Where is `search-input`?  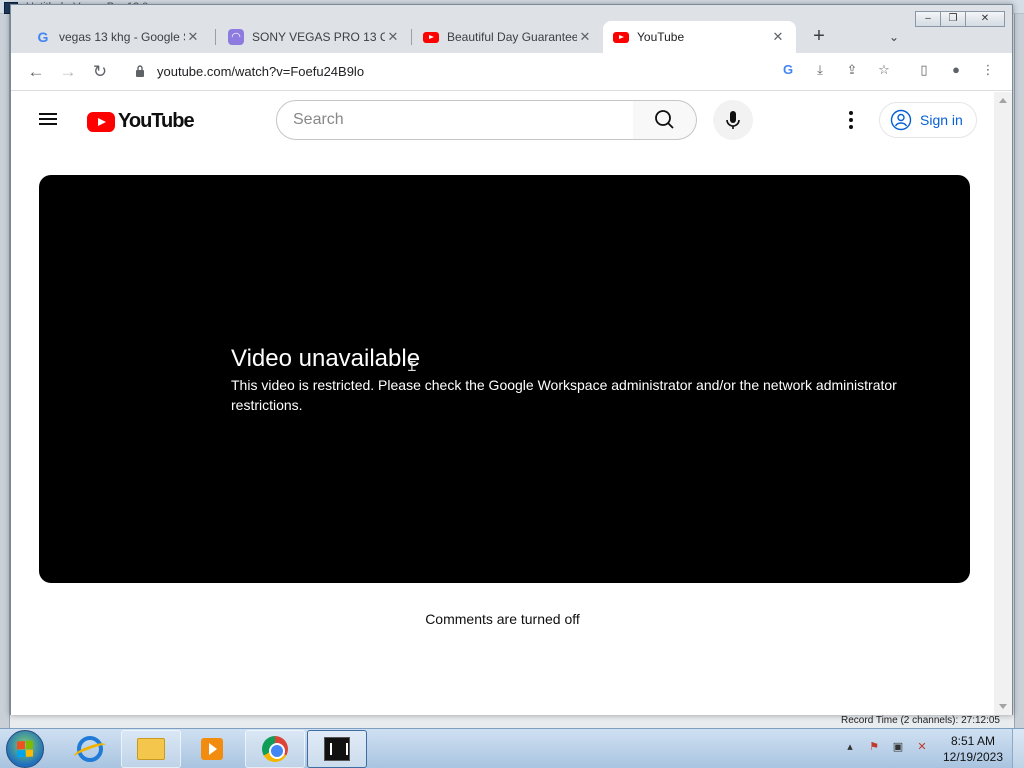 search-input is located at coordinates (453, 120).